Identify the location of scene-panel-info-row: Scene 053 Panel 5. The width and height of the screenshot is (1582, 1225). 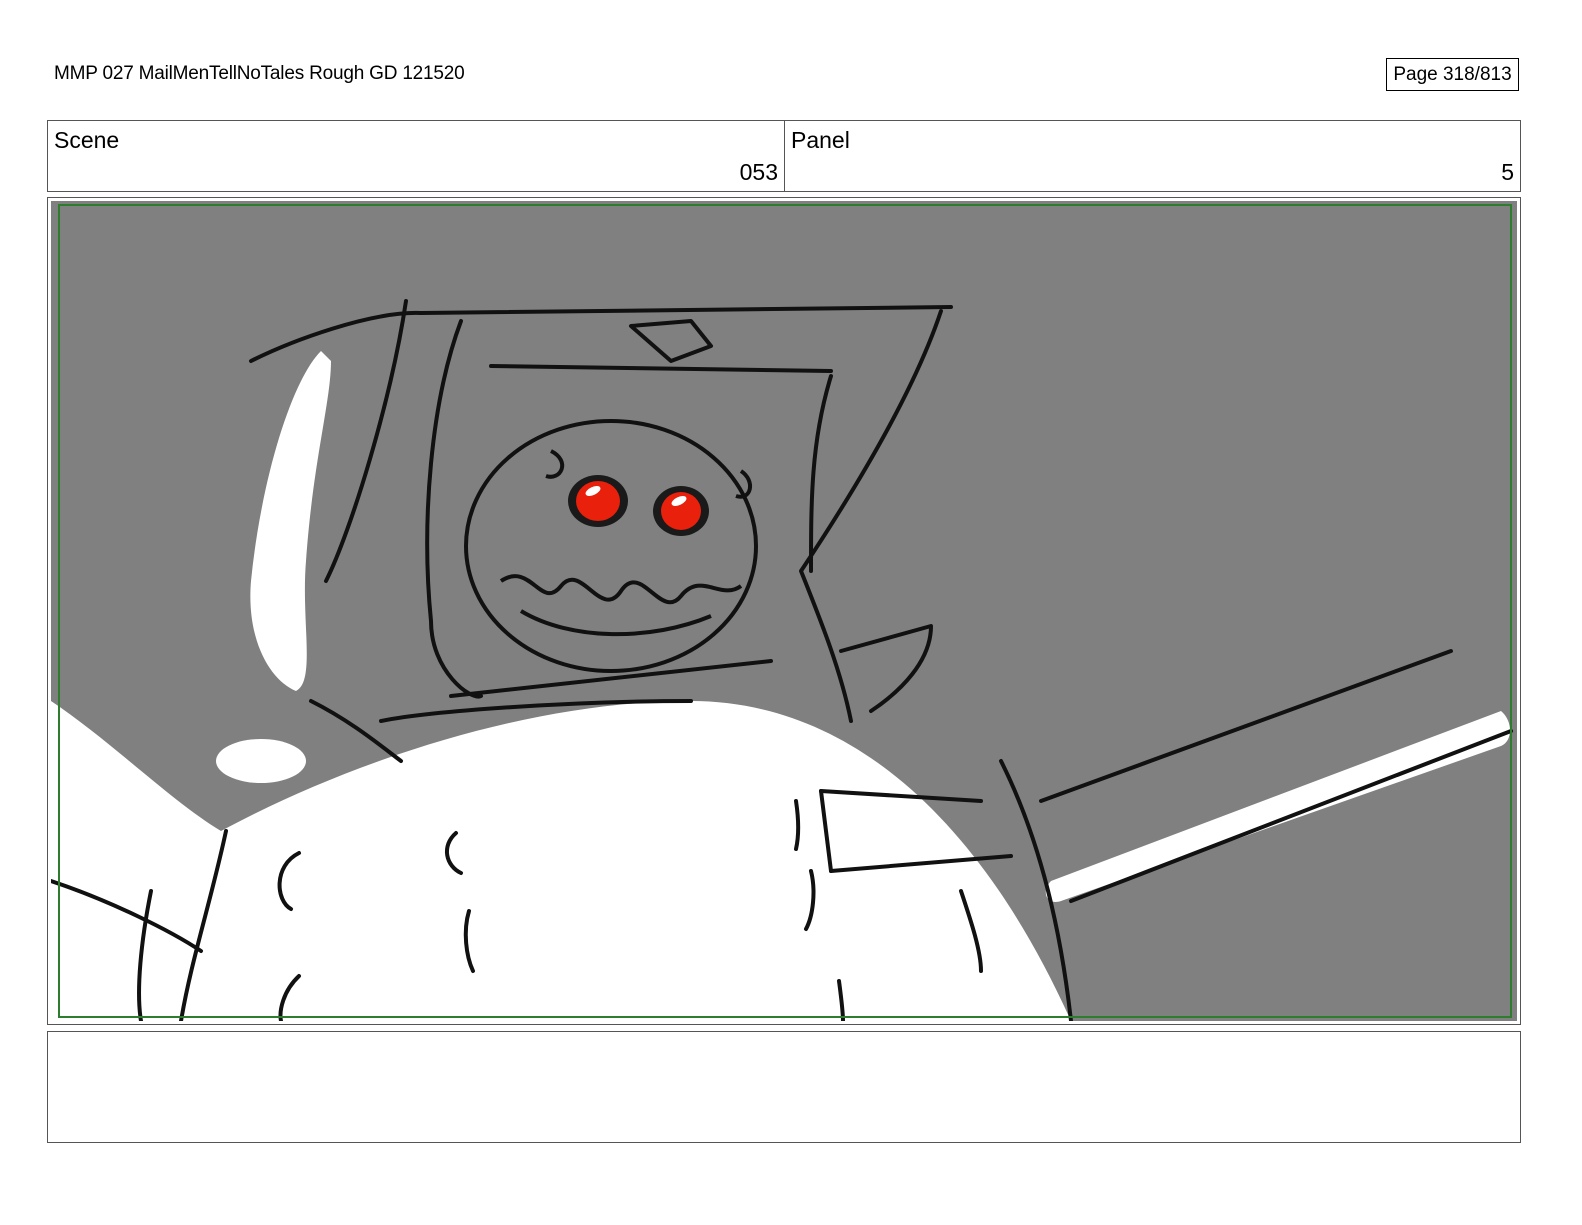
(784, 156).